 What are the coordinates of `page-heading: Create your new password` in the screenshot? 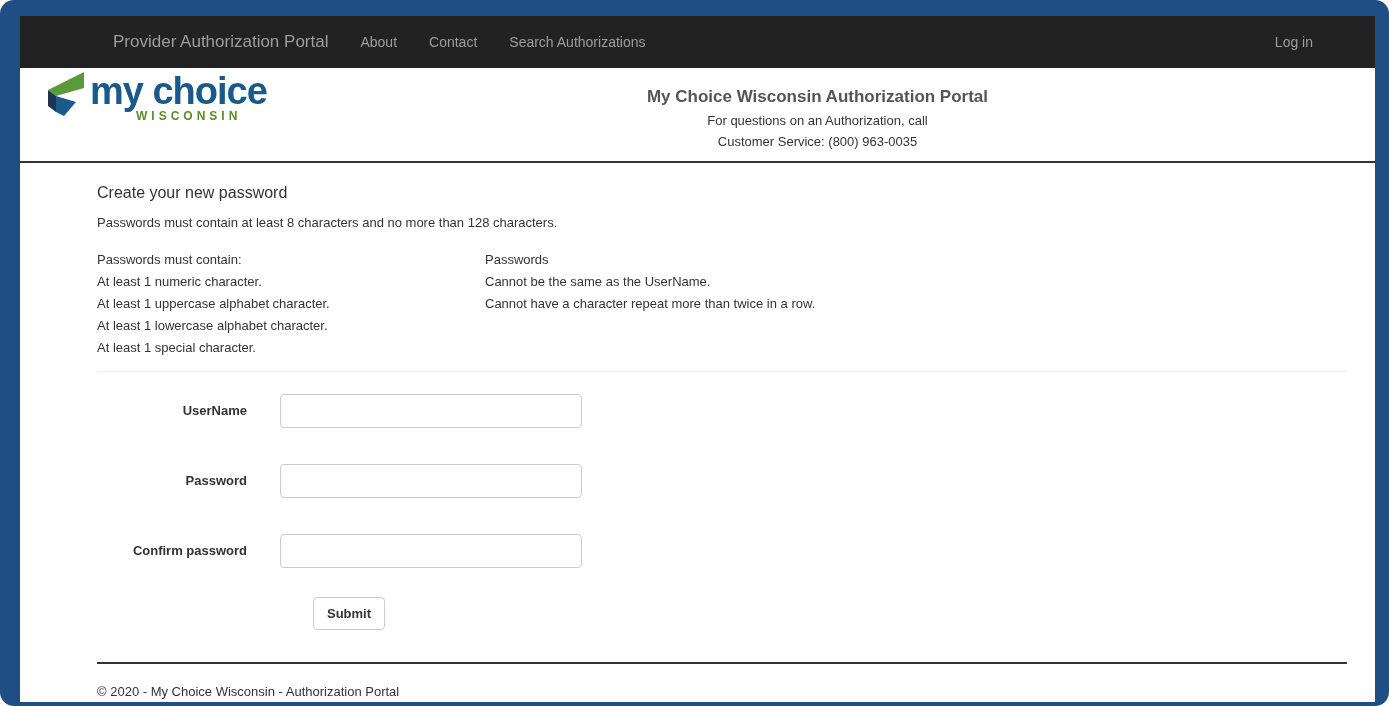 It's located at (193, 193).